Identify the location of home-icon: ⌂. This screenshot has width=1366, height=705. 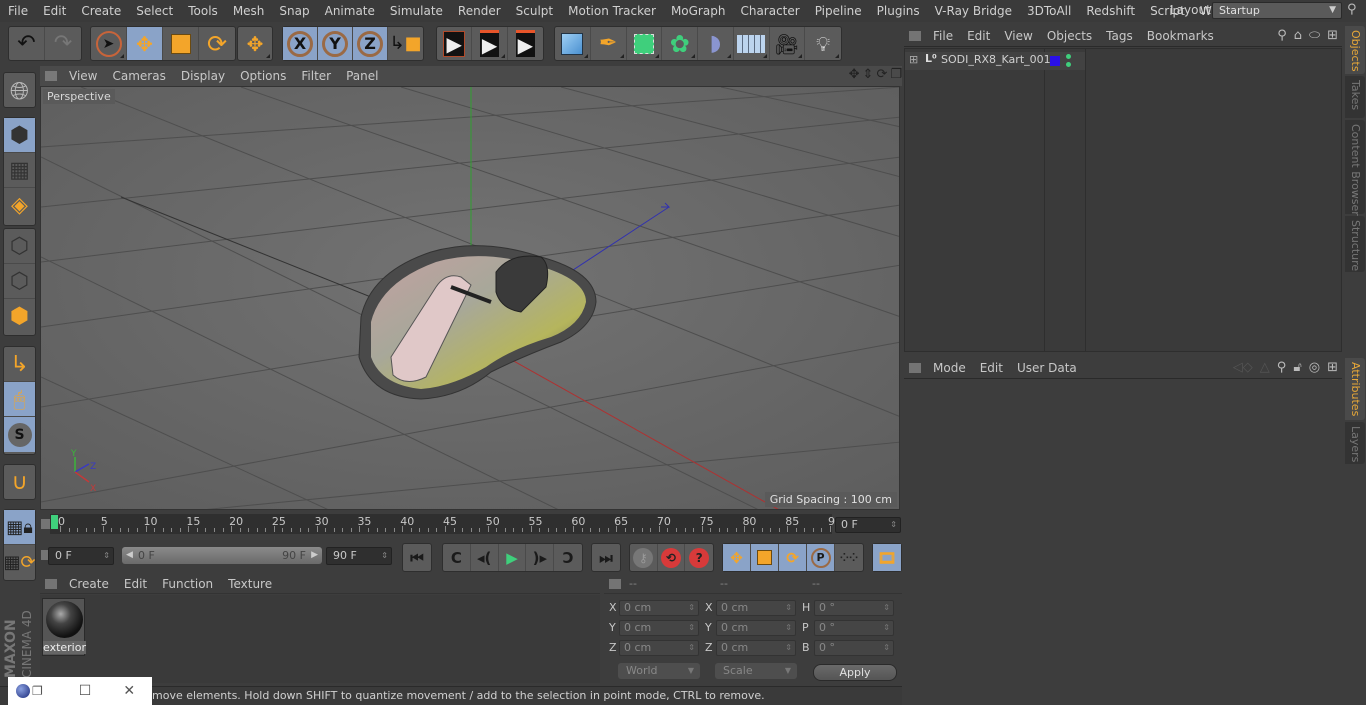
(1298, 35).